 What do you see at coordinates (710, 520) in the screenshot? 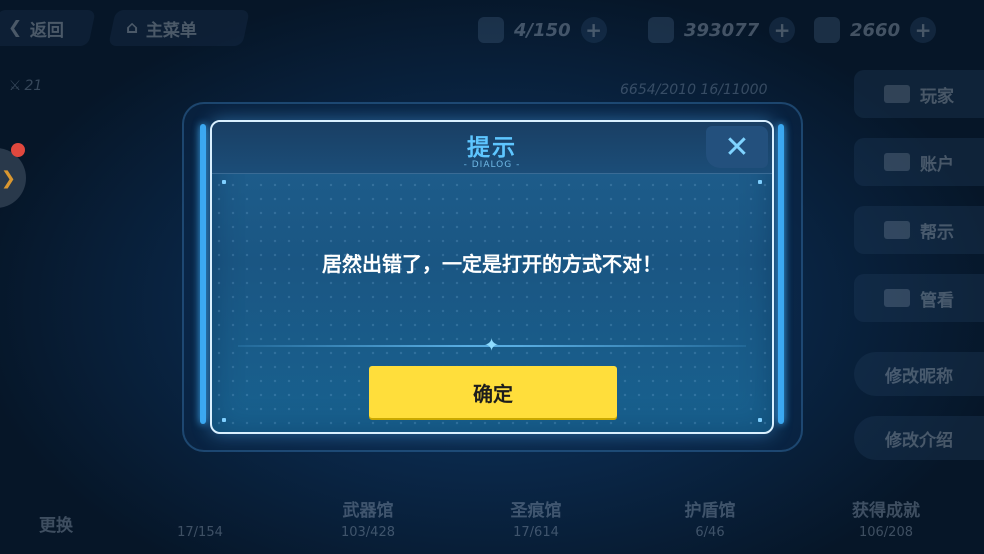
I see `bottom-stat: 护盾馆 6/46` at bounding box center [710, 520].